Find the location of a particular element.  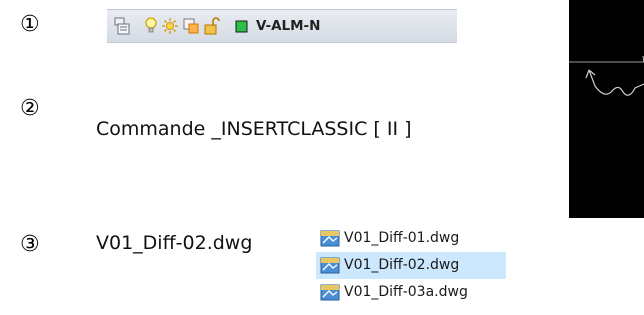

layer-name: V-ALM-N is located at coordinates (288, 26).